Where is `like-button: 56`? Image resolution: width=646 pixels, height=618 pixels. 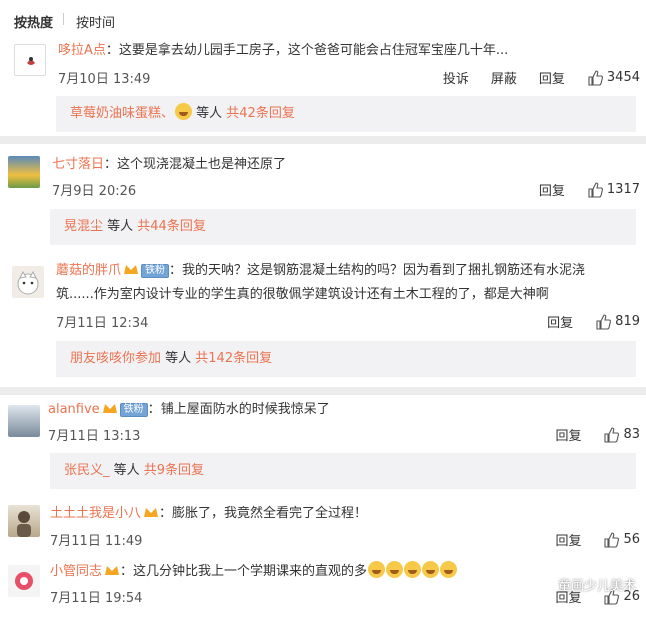
like-button: 56 is located at coordinates (621, 539).